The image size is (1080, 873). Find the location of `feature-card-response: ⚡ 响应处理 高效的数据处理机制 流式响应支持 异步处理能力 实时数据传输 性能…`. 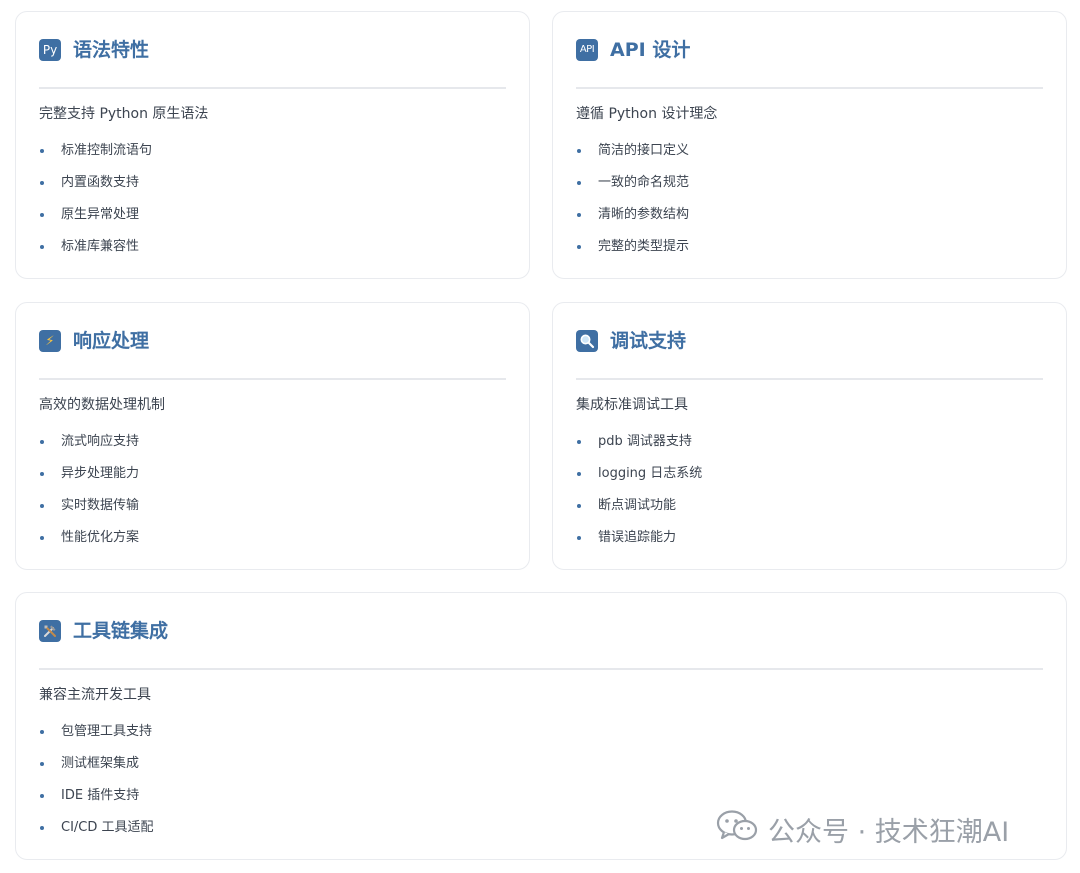

feature-card-response: ⚡ 响应处理 高效的数据处理机制 流式响应支持 异步处理能力 实时数据传输 性能… is located at coordinates (272, 436).